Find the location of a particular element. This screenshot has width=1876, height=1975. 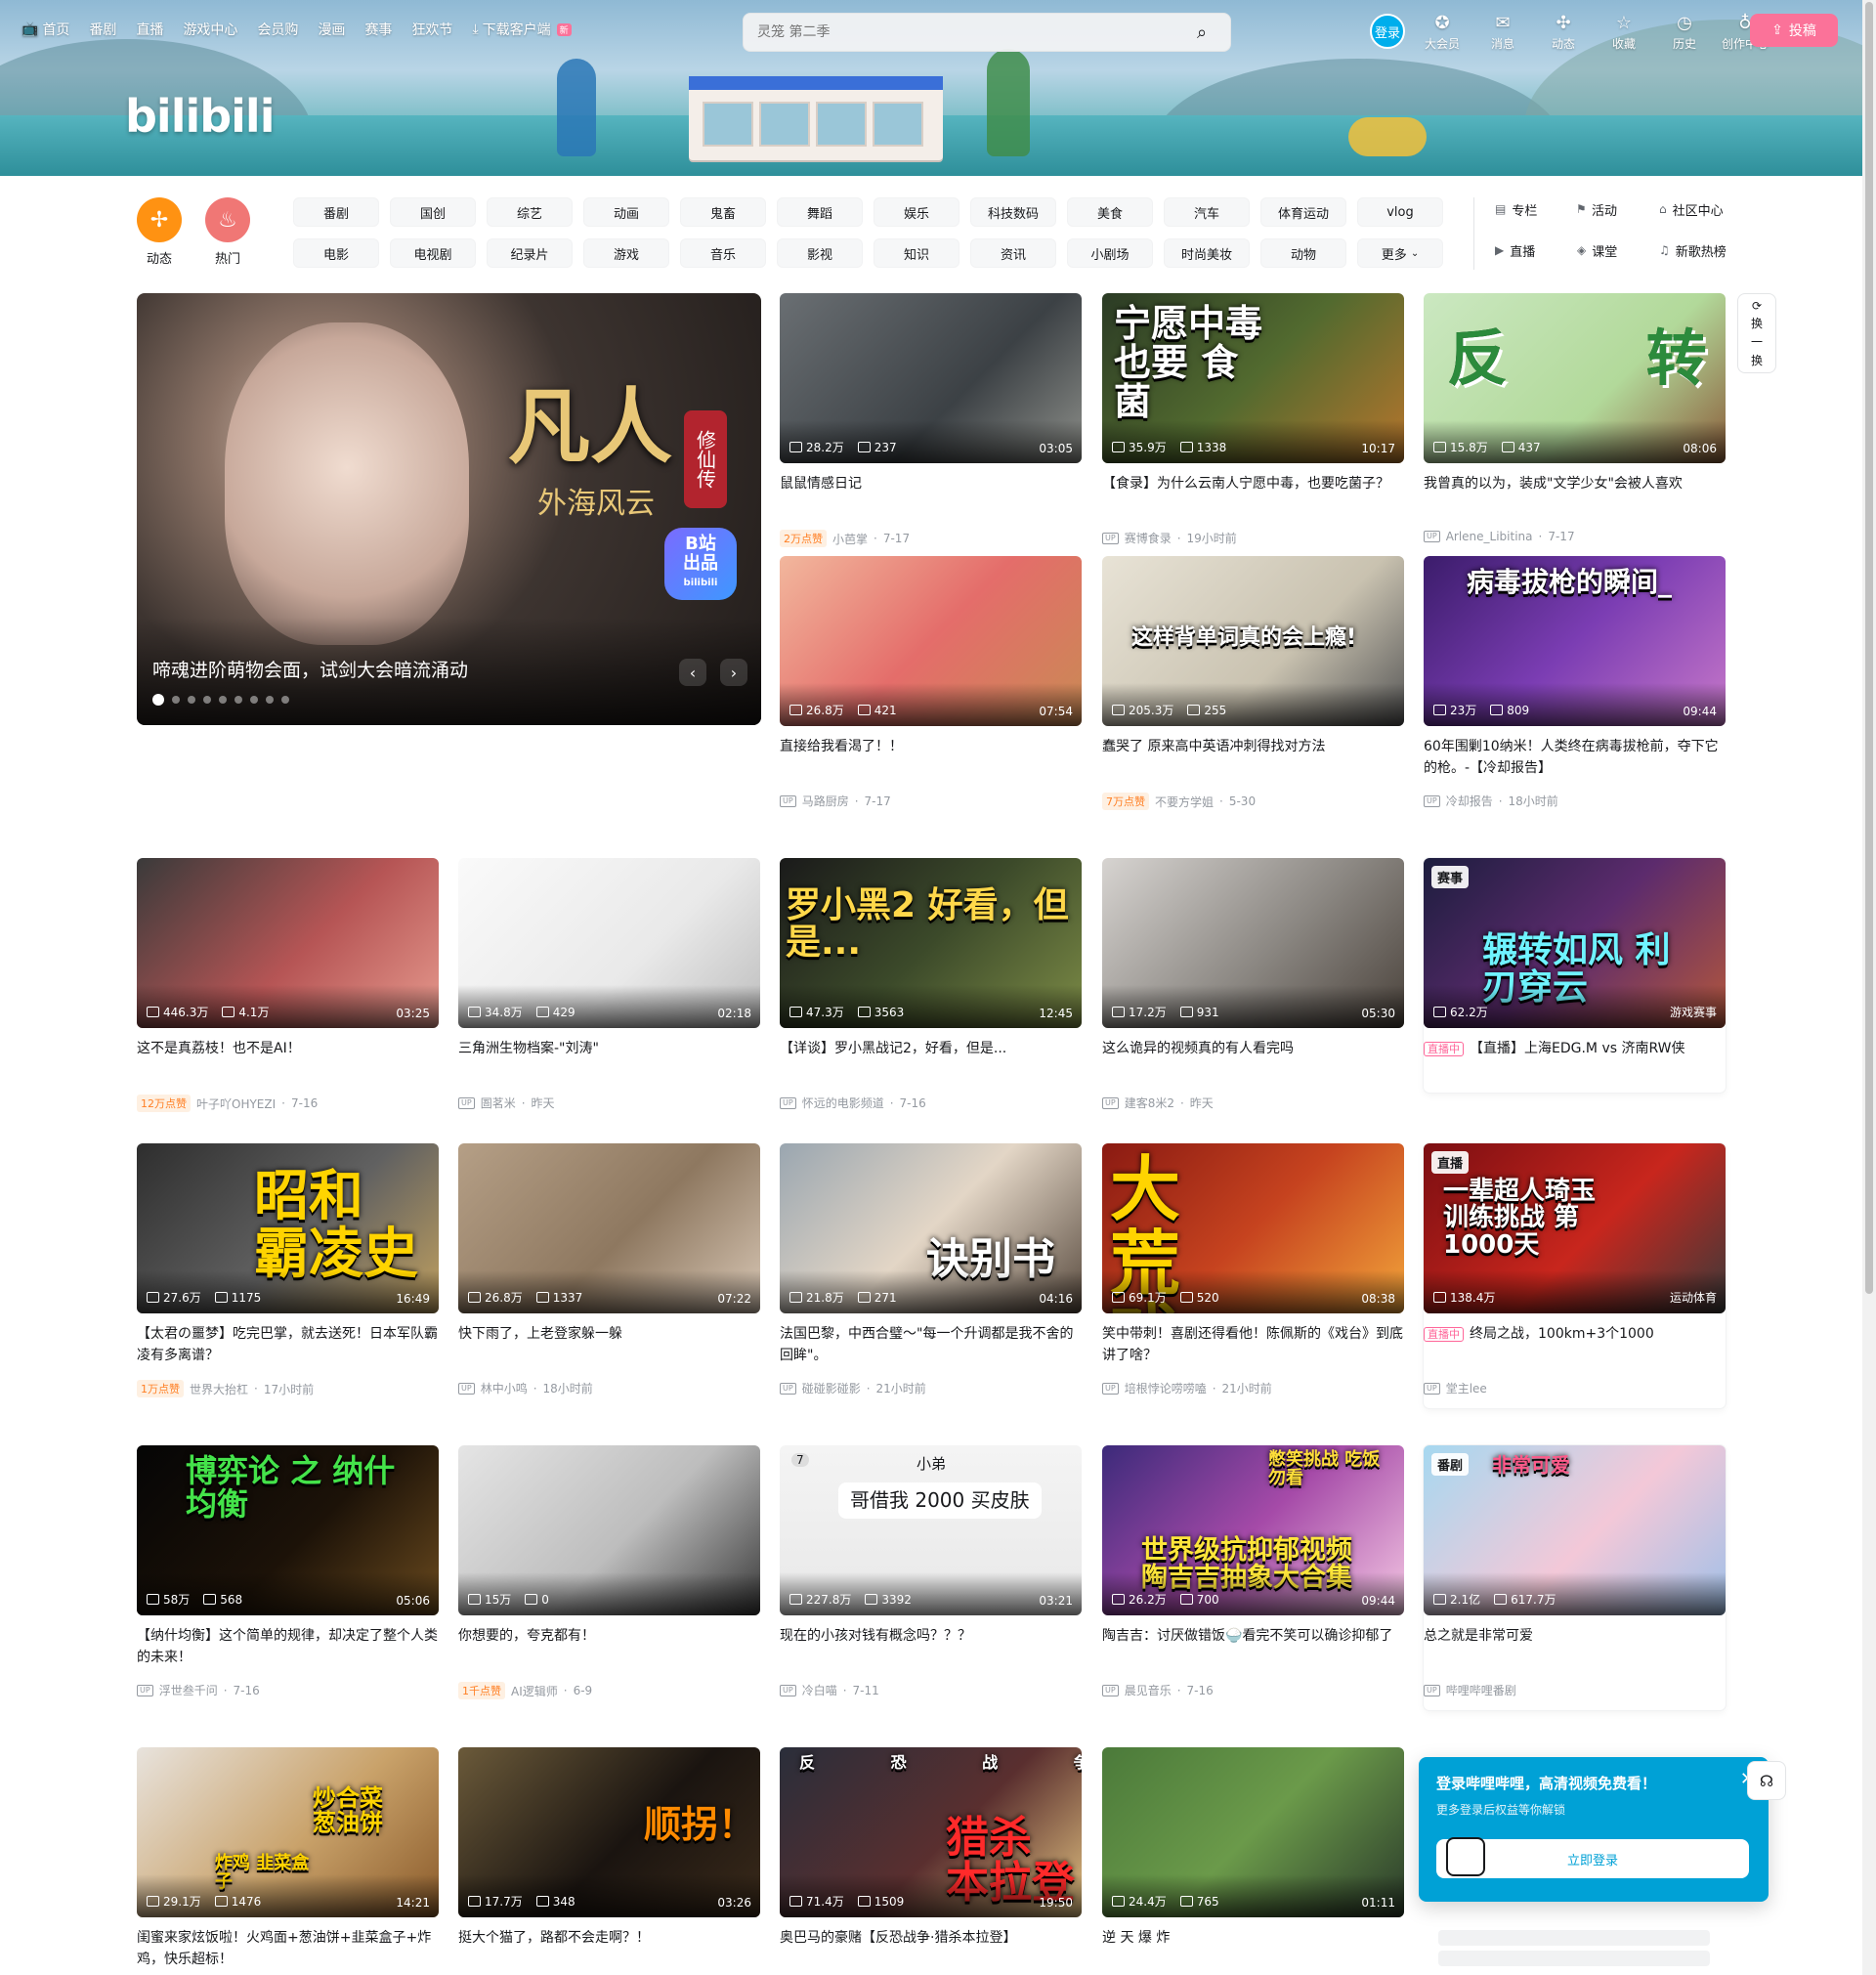

channel-tag: 美食 is located at coordinates (1110, 212).